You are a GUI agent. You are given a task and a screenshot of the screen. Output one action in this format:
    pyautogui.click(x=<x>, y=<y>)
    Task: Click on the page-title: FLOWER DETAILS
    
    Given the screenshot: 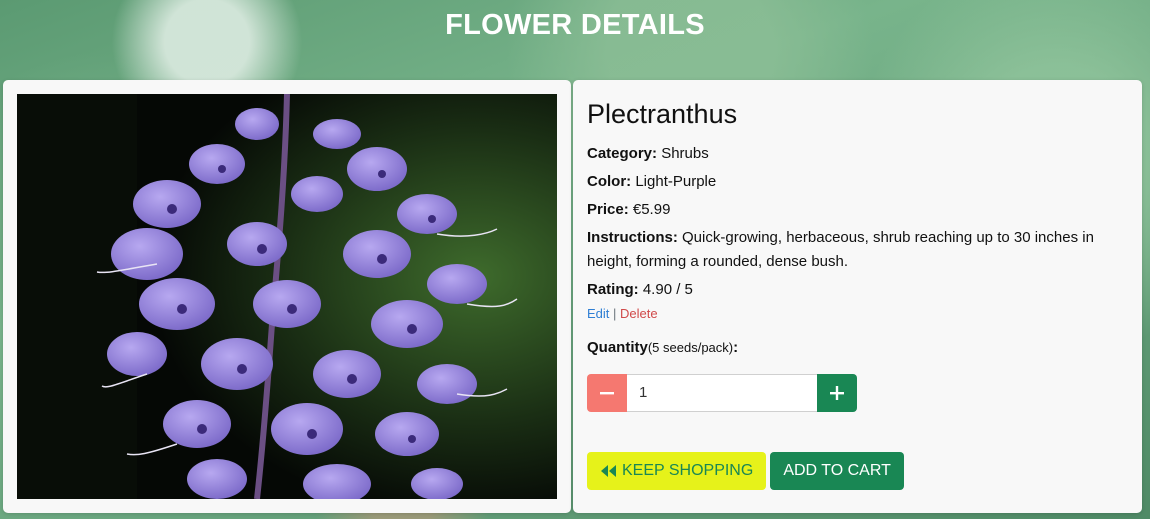 What is the action you would take?
    pyautogui.click(x=575, y=25)
    